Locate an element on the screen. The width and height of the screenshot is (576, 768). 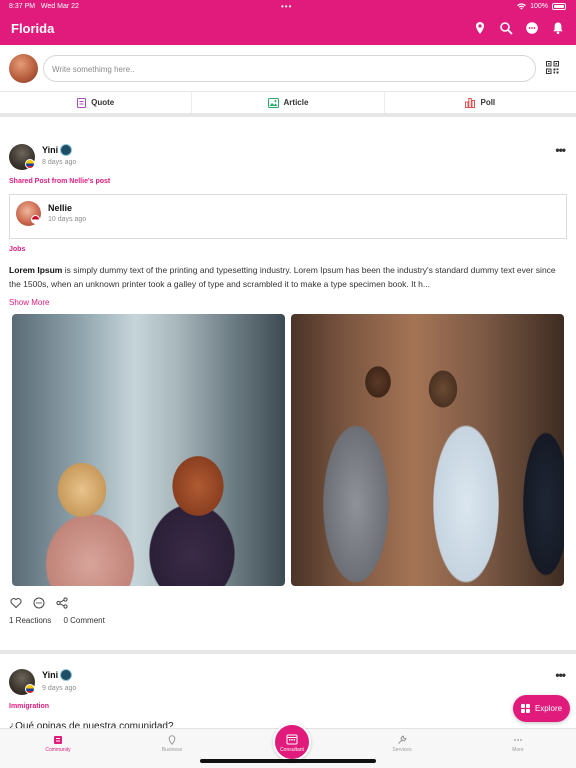
tab-article: Article is located at coordinates (288, 102).